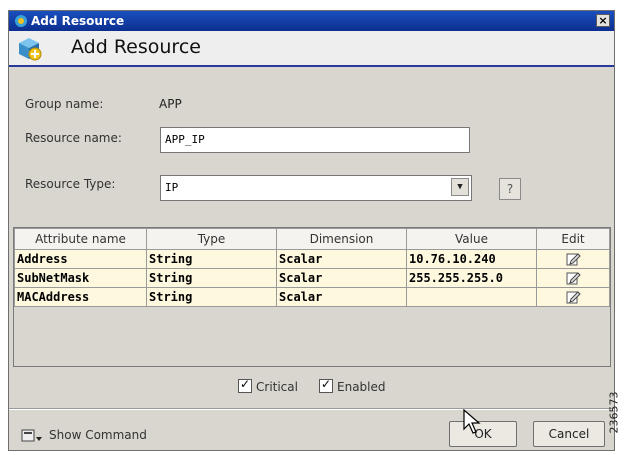 The height and width of the screenshot is (455, 634). Describe the element at coordinates (361, 387) in the screenshot. I see `enabled-label: Enabled` at that location.